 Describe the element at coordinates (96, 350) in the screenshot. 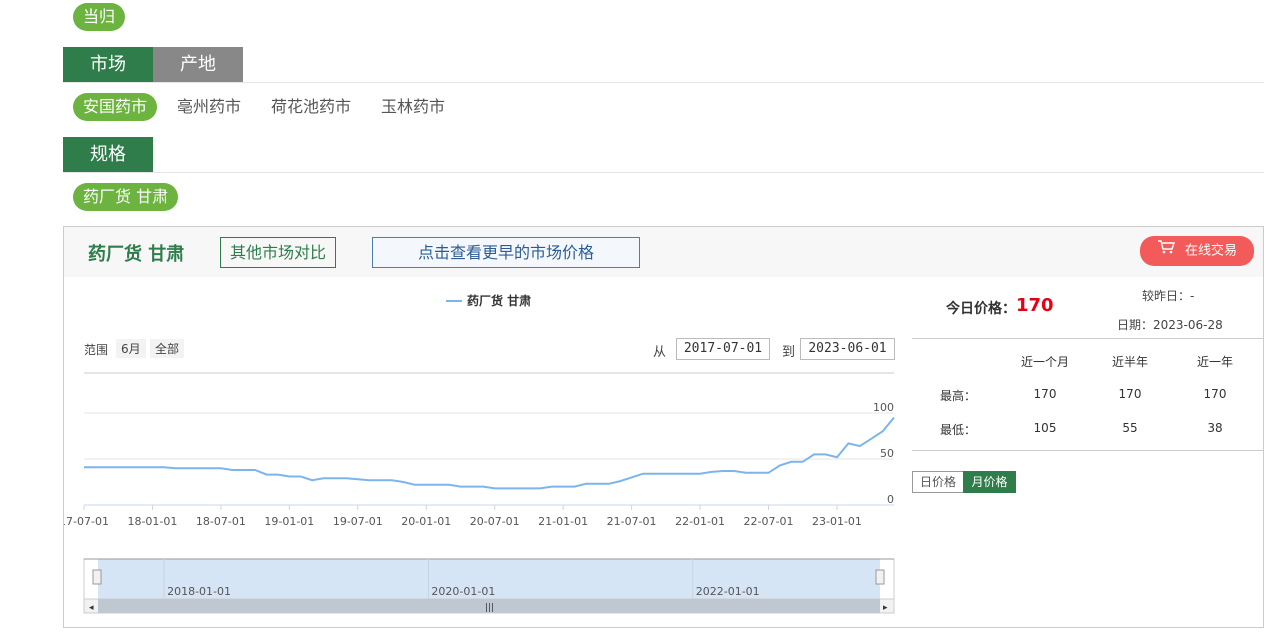

I see `range-label: 范围` at that location.